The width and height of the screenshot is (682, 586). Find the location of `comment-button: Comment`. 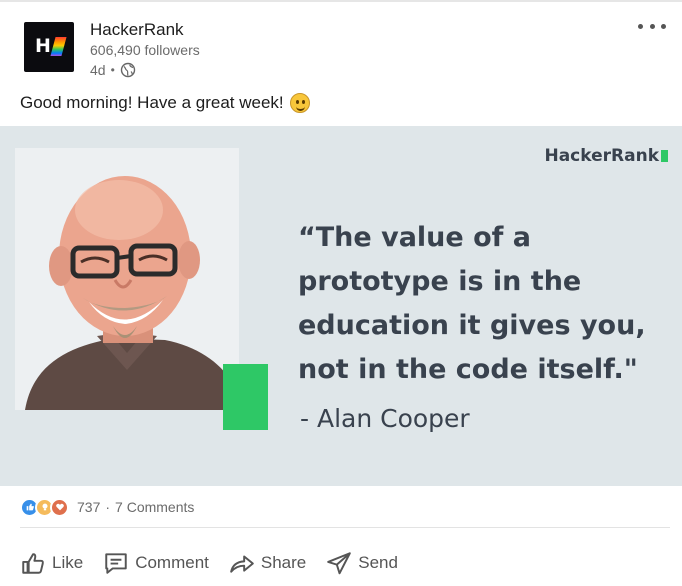

comment-button: Comment is located at coordinates (156, 563).